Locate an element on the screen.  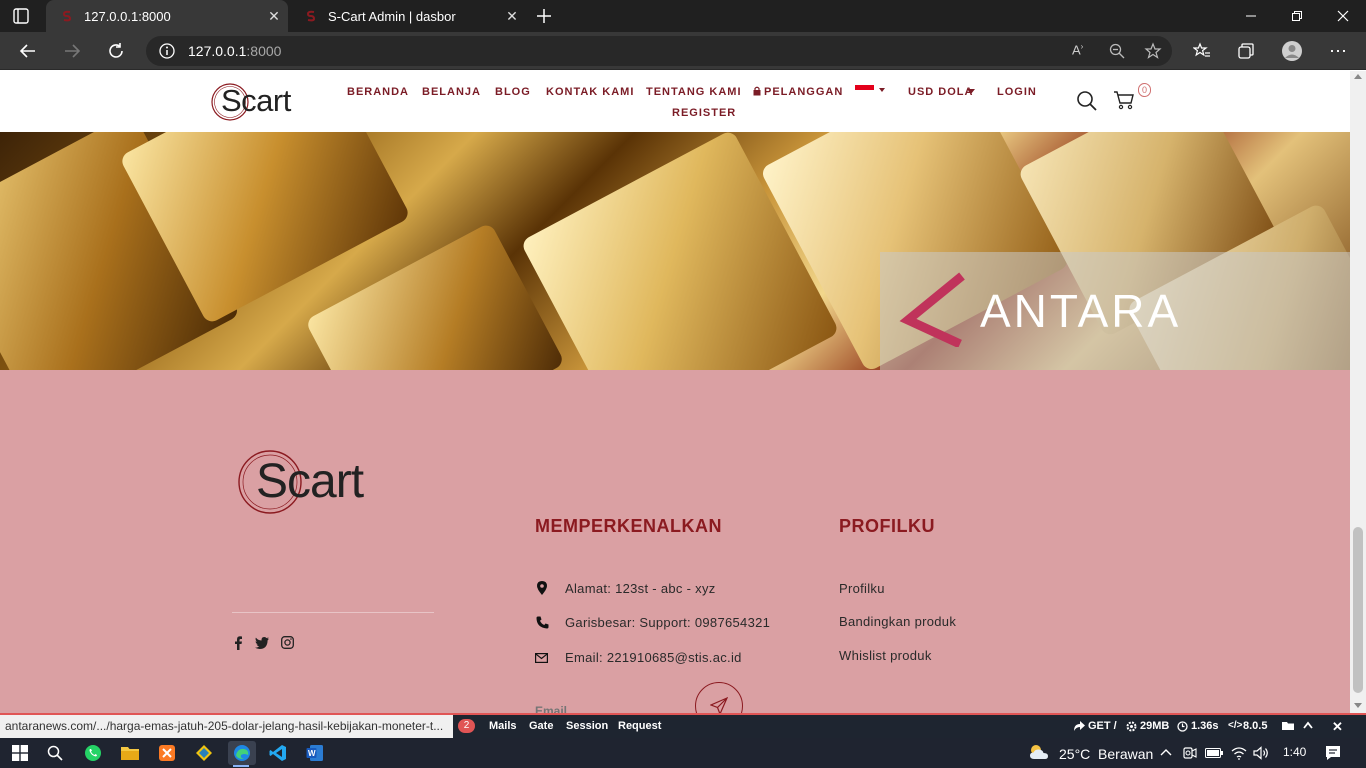
phone-icon is located at coordinates (542, 622).